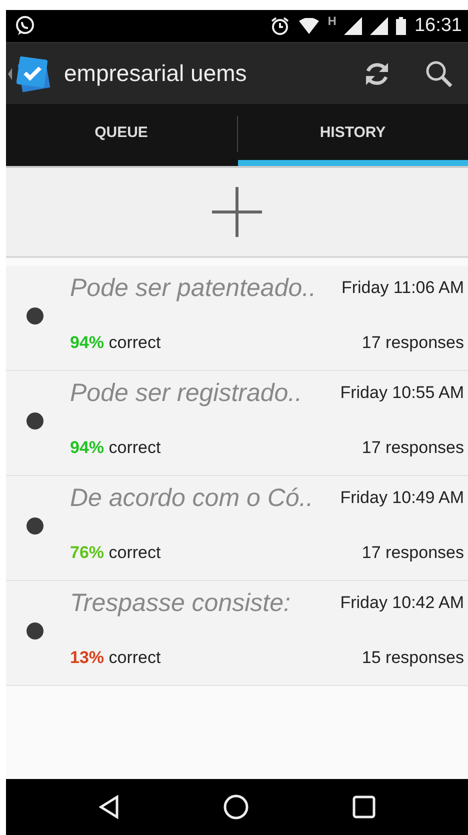 The height and width of the screenshot is (835, 468). I want to click on percent-value: 13%, so click(87, 657).